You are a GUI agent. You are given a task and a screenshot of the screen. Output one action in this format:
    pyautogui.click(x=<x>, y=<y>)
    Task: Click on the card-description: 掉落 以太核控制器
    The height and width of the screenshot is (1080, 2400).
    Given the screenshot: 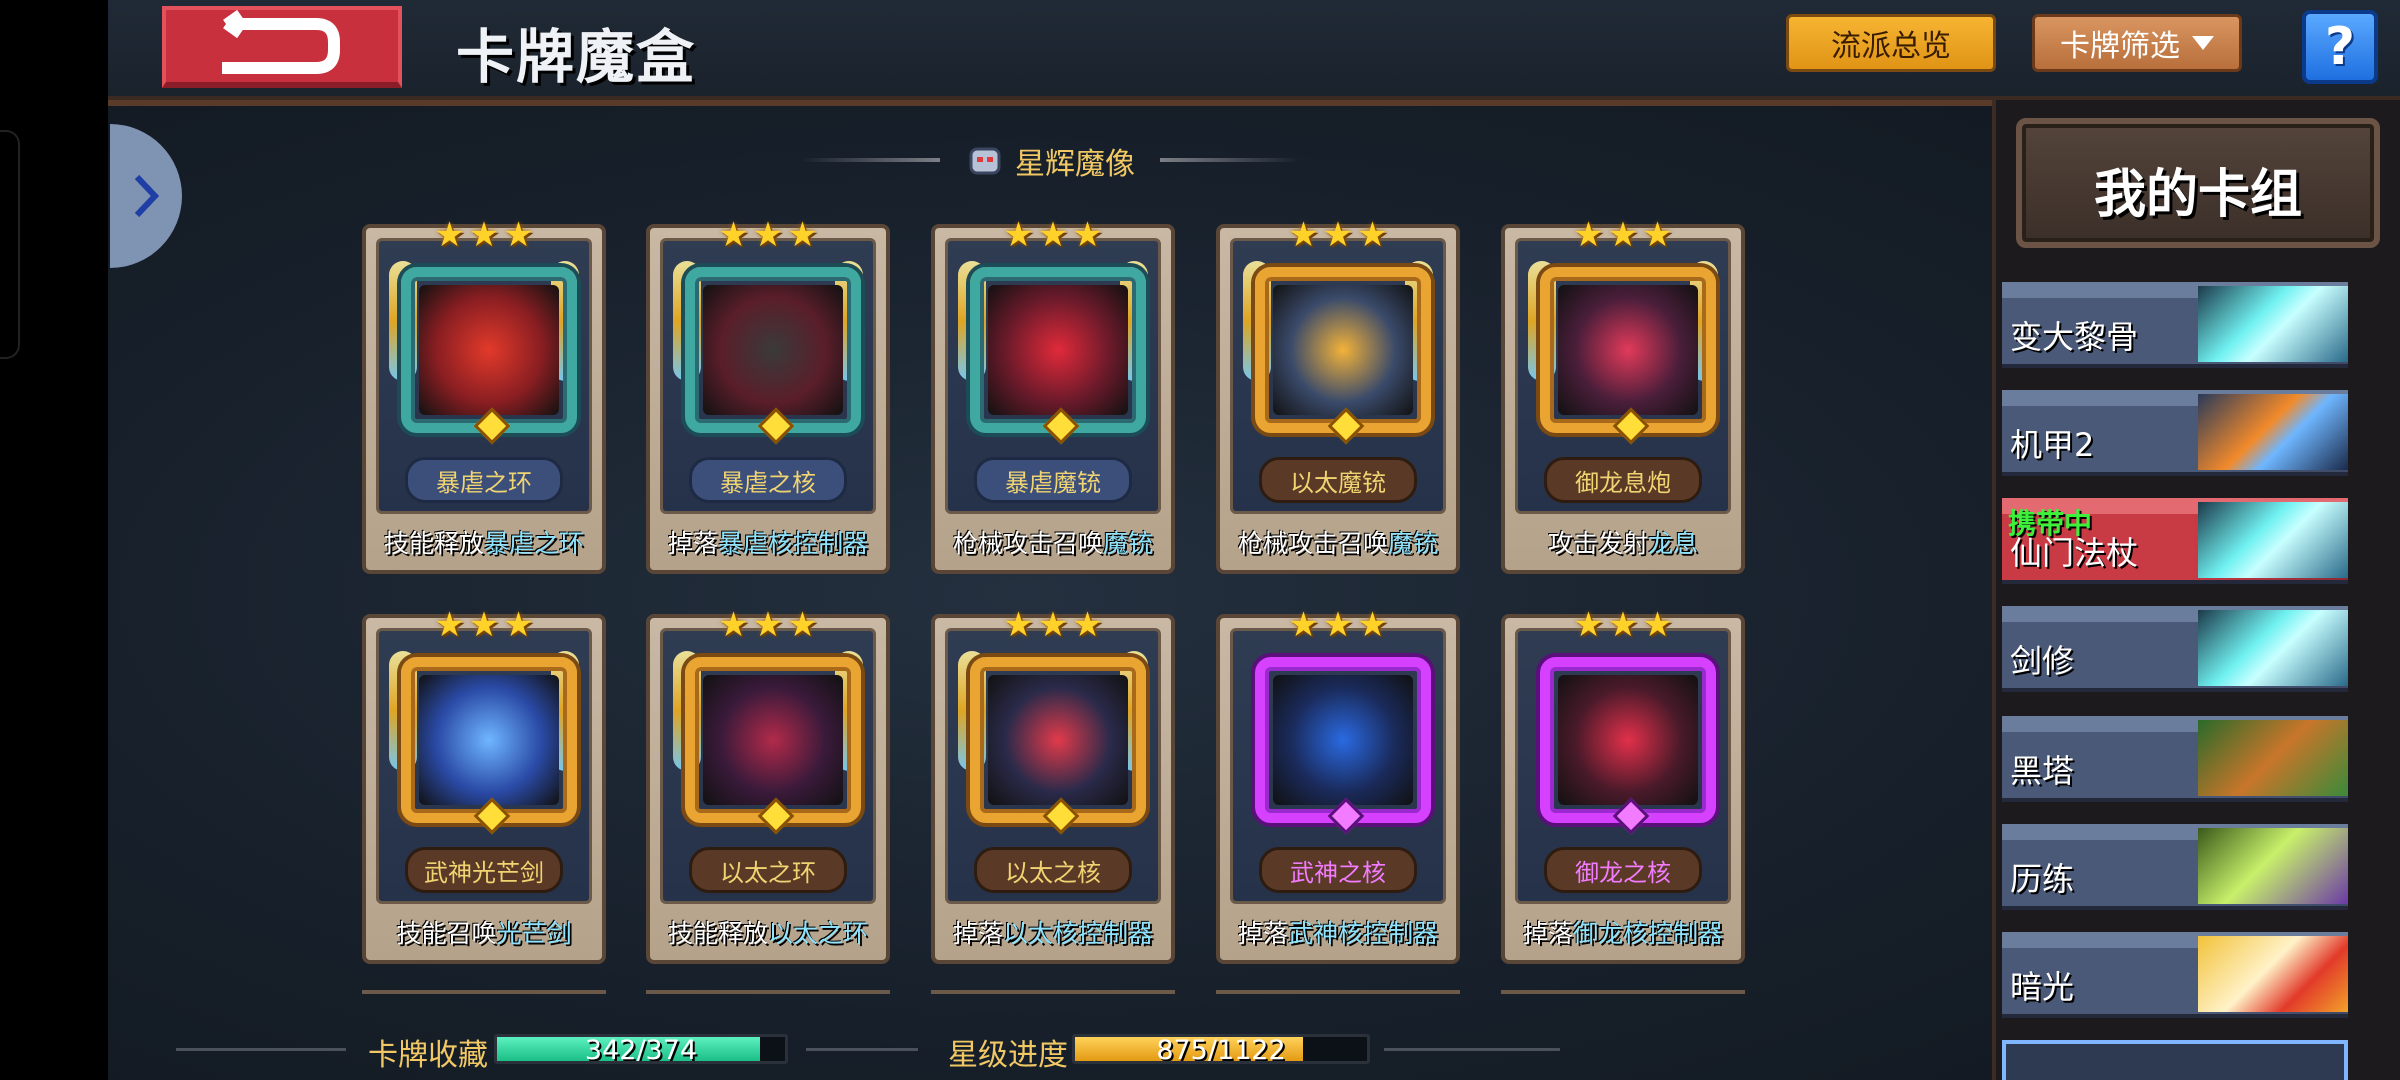 What is the action you would take?
    pyautogui.click(x=1053, y=932)
    